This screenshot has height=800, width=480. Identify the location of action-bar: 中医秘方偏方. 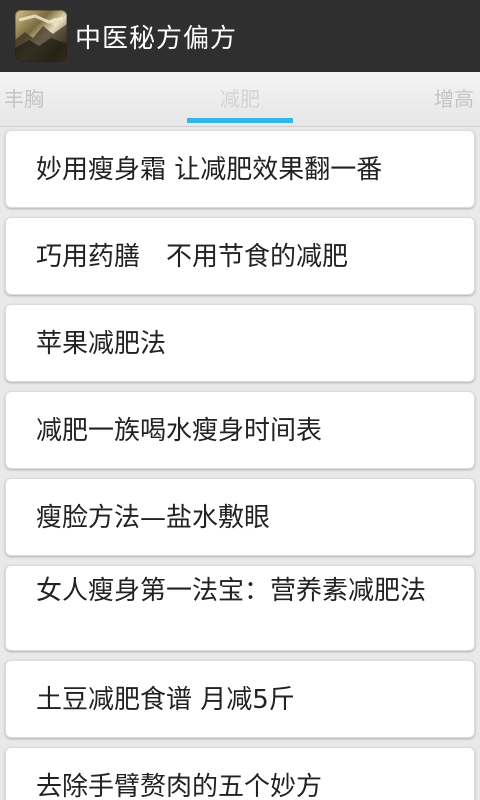
(240, 36).